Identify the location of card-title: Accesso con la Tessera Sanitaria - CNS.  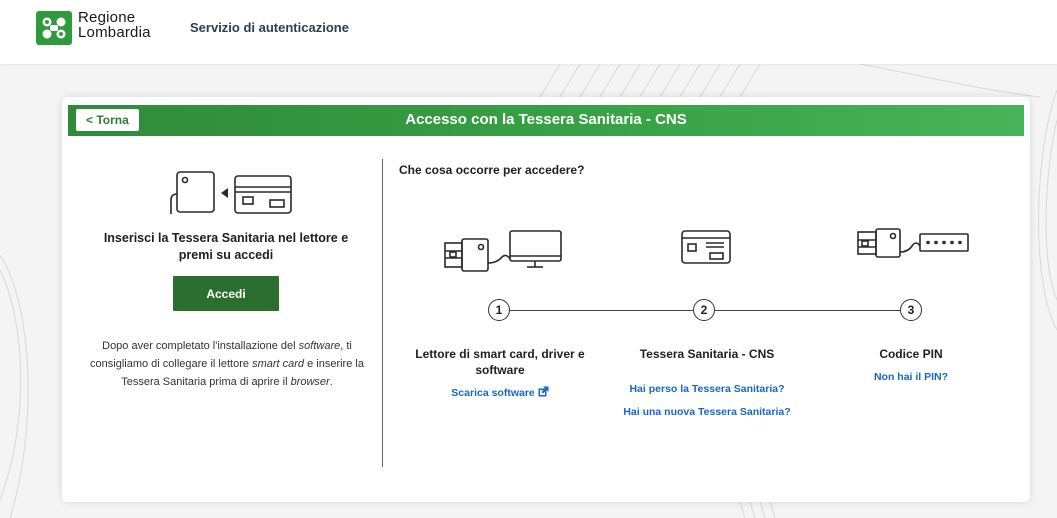
(546, 119).